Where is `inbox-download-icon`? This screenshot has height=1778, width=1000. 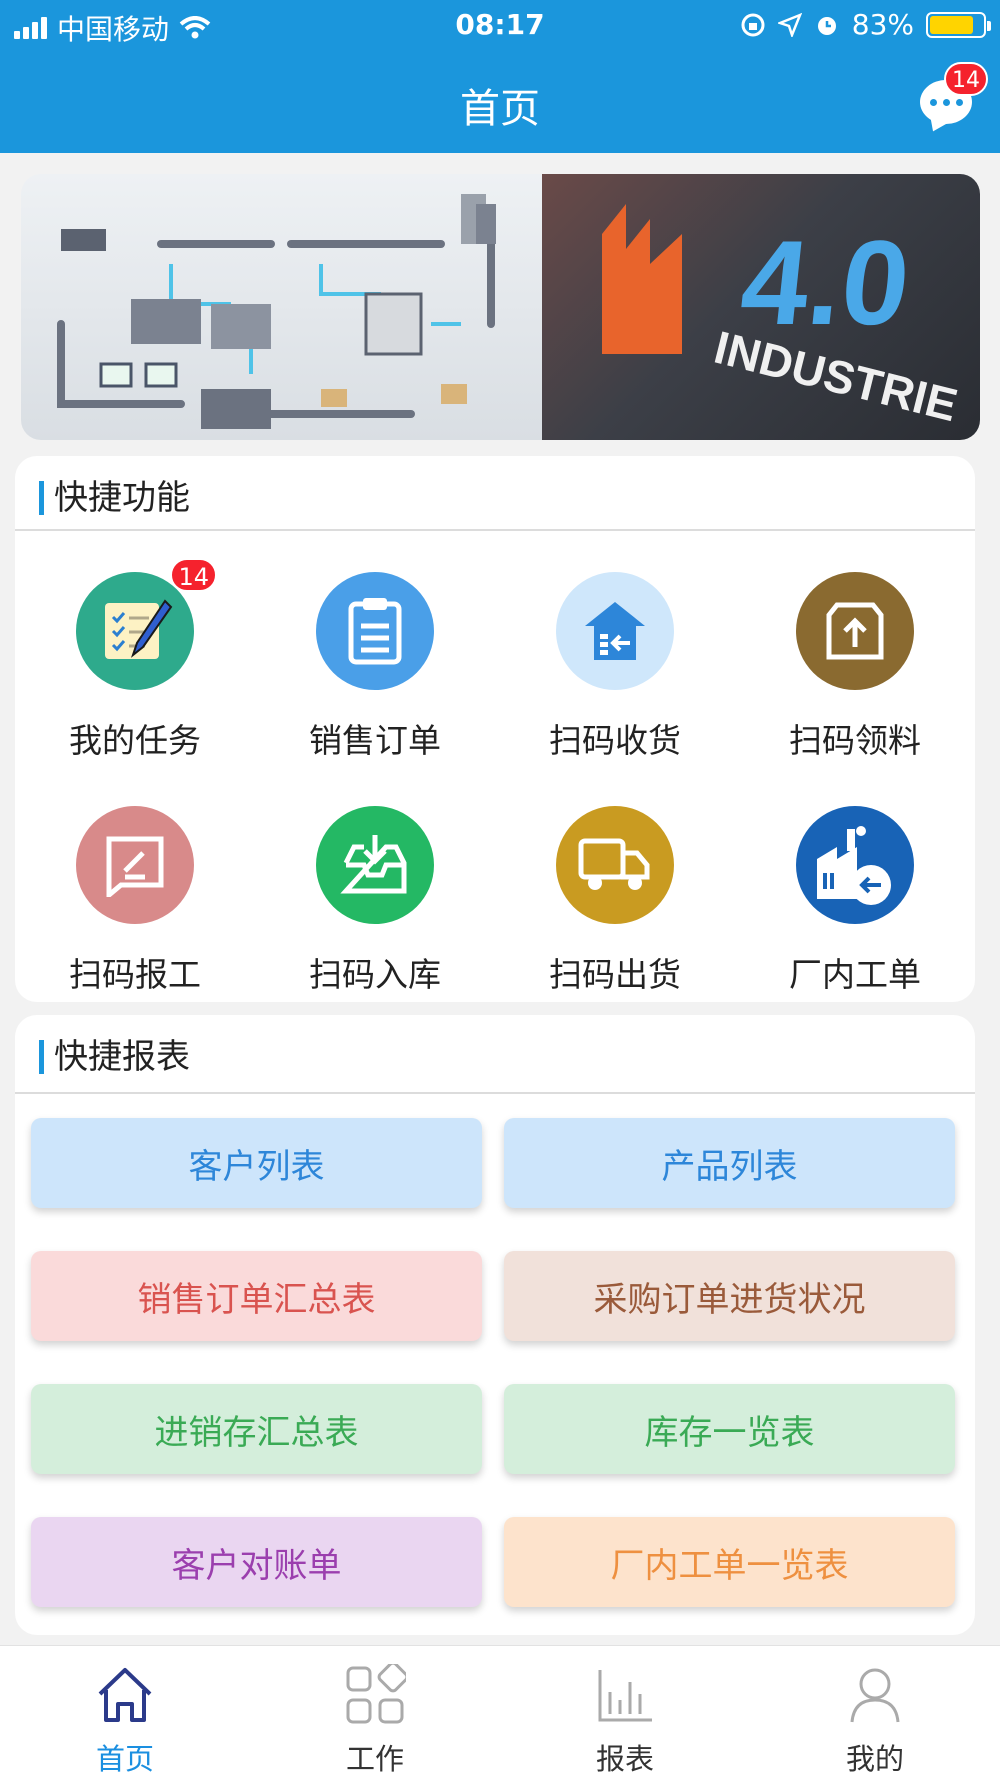
inbox-download-icon is located at coordinates (375, 865).